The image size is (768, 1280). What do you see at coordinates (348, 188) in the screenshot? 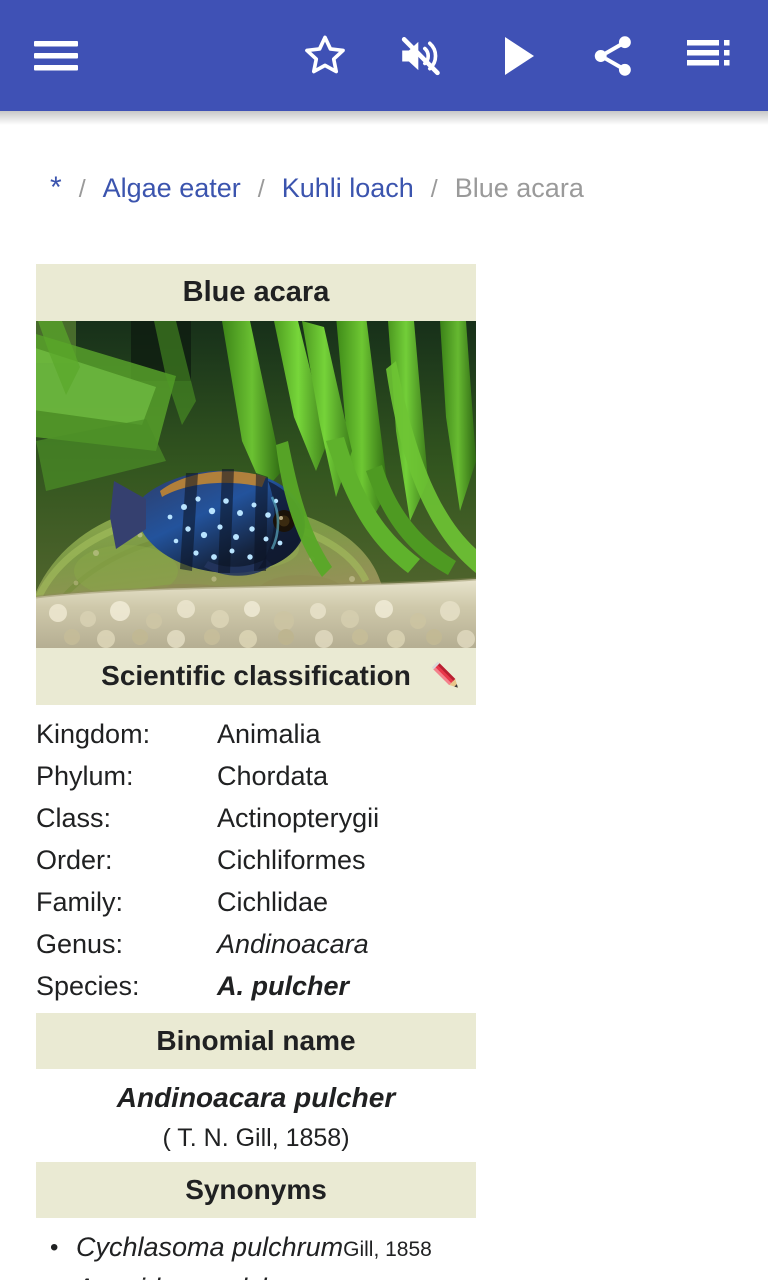
I see `breadcrumb-item-kuhli-loach: Kuhli loach` at bounding box center [348, 188].